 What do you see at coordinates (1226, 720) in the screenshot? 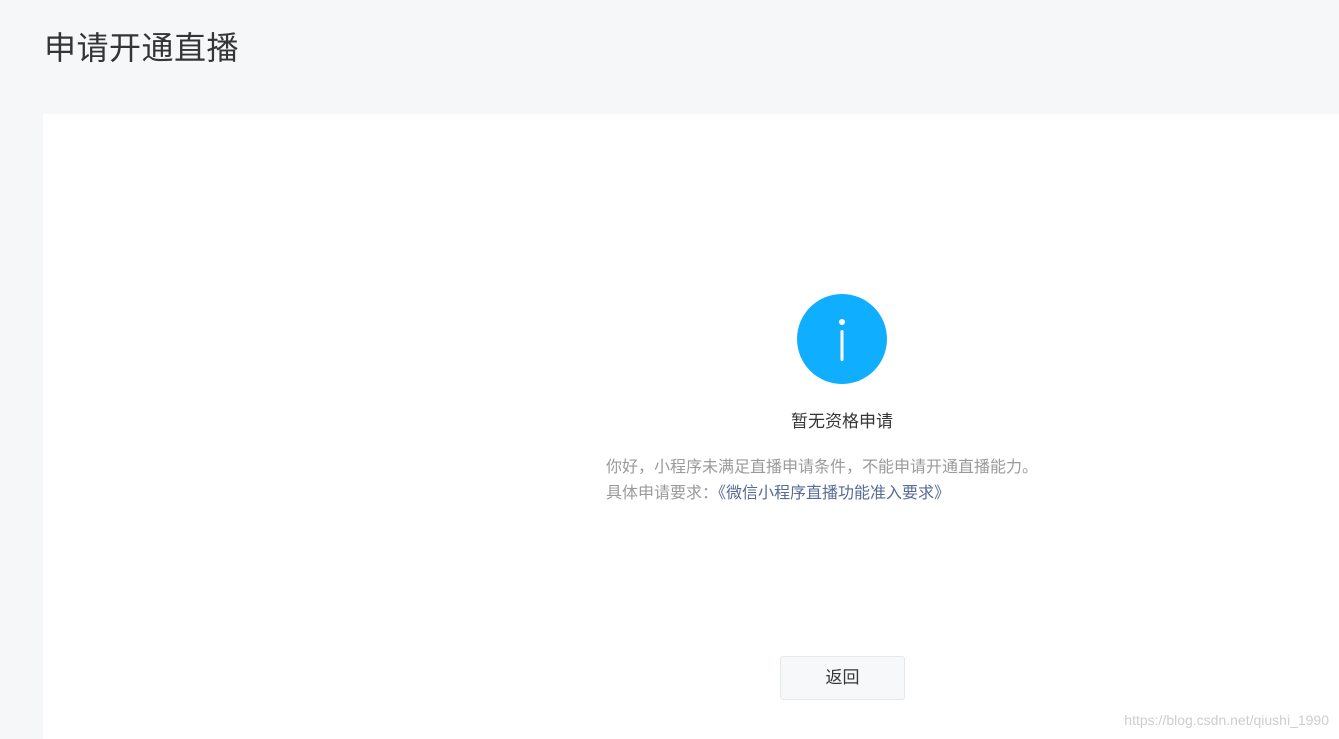
I see `watermark: https://blog.csdn.net/qiushi_1990` at bounding box center [1226, 720].